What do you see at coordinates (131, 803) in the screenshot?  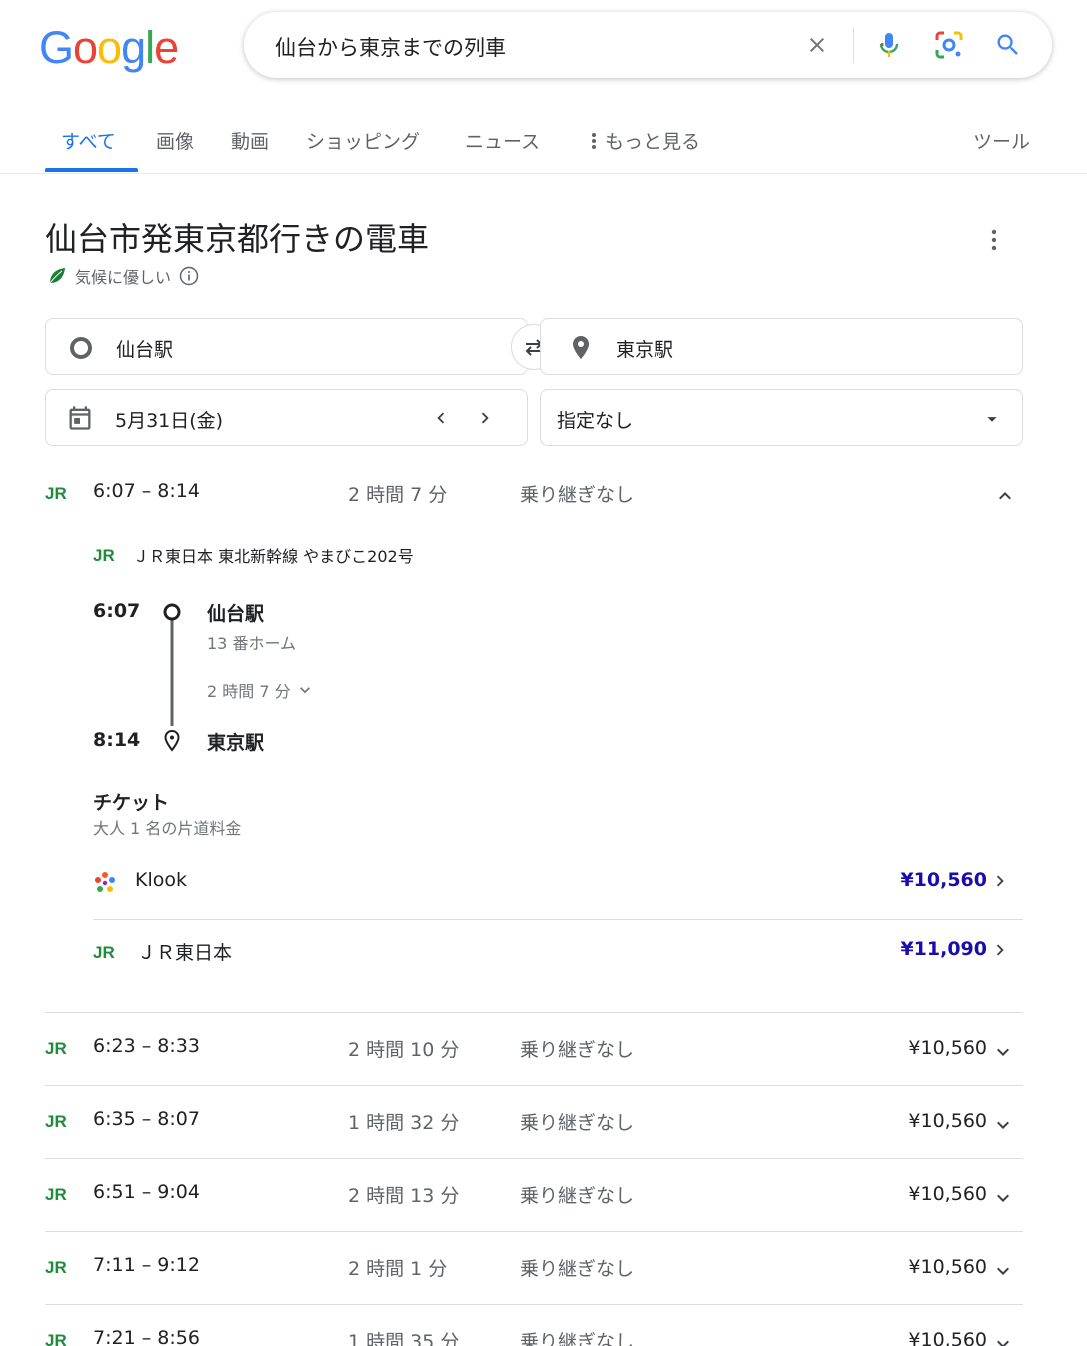 I see `ticket-title: チケット` at bounding box center [131, 803].